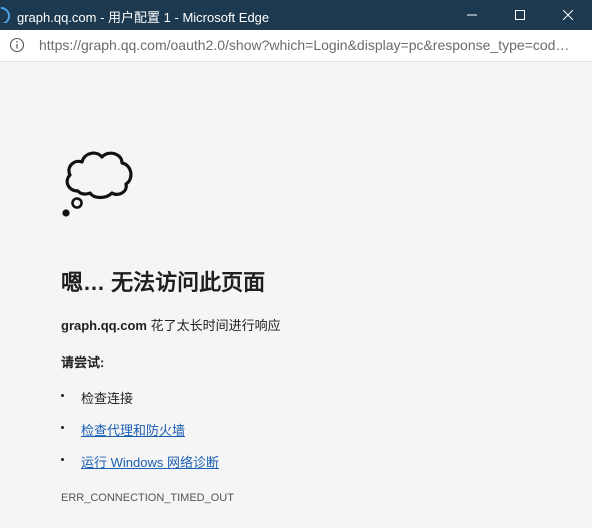 This screenshot has height=528, width=592. Describe the element at coordinates (215, 325) in the screenshot. I see `error-reason: 花了太长时间进行响应` at that location.